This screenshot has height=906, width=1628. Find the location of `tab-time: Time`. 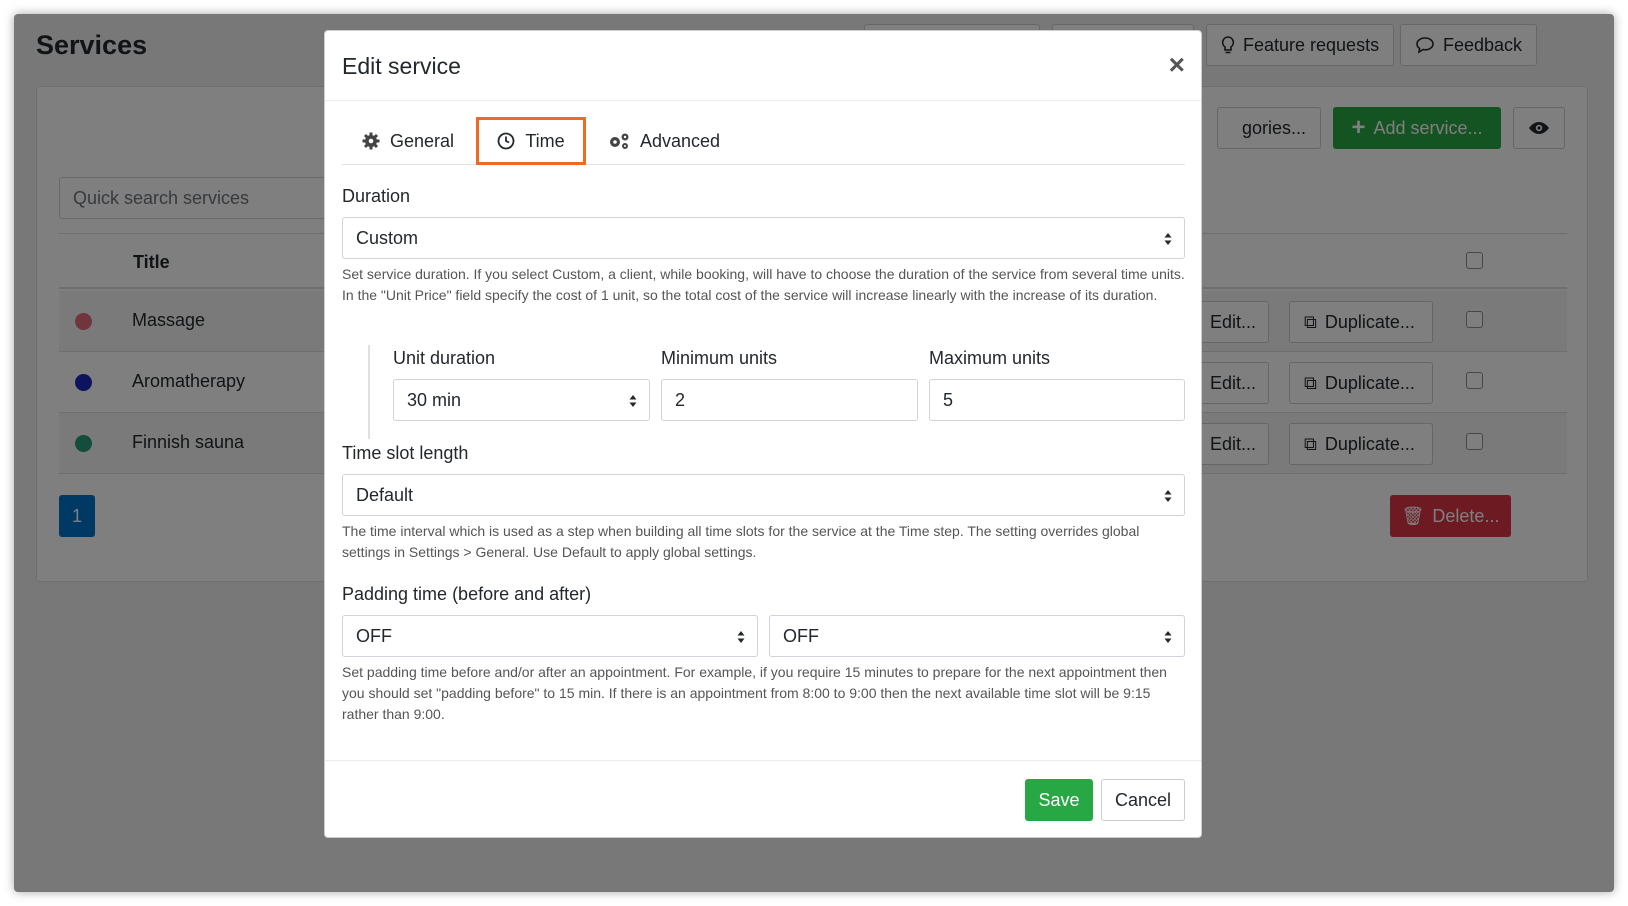

tab-time: Time is located at coordinates (531, 141).